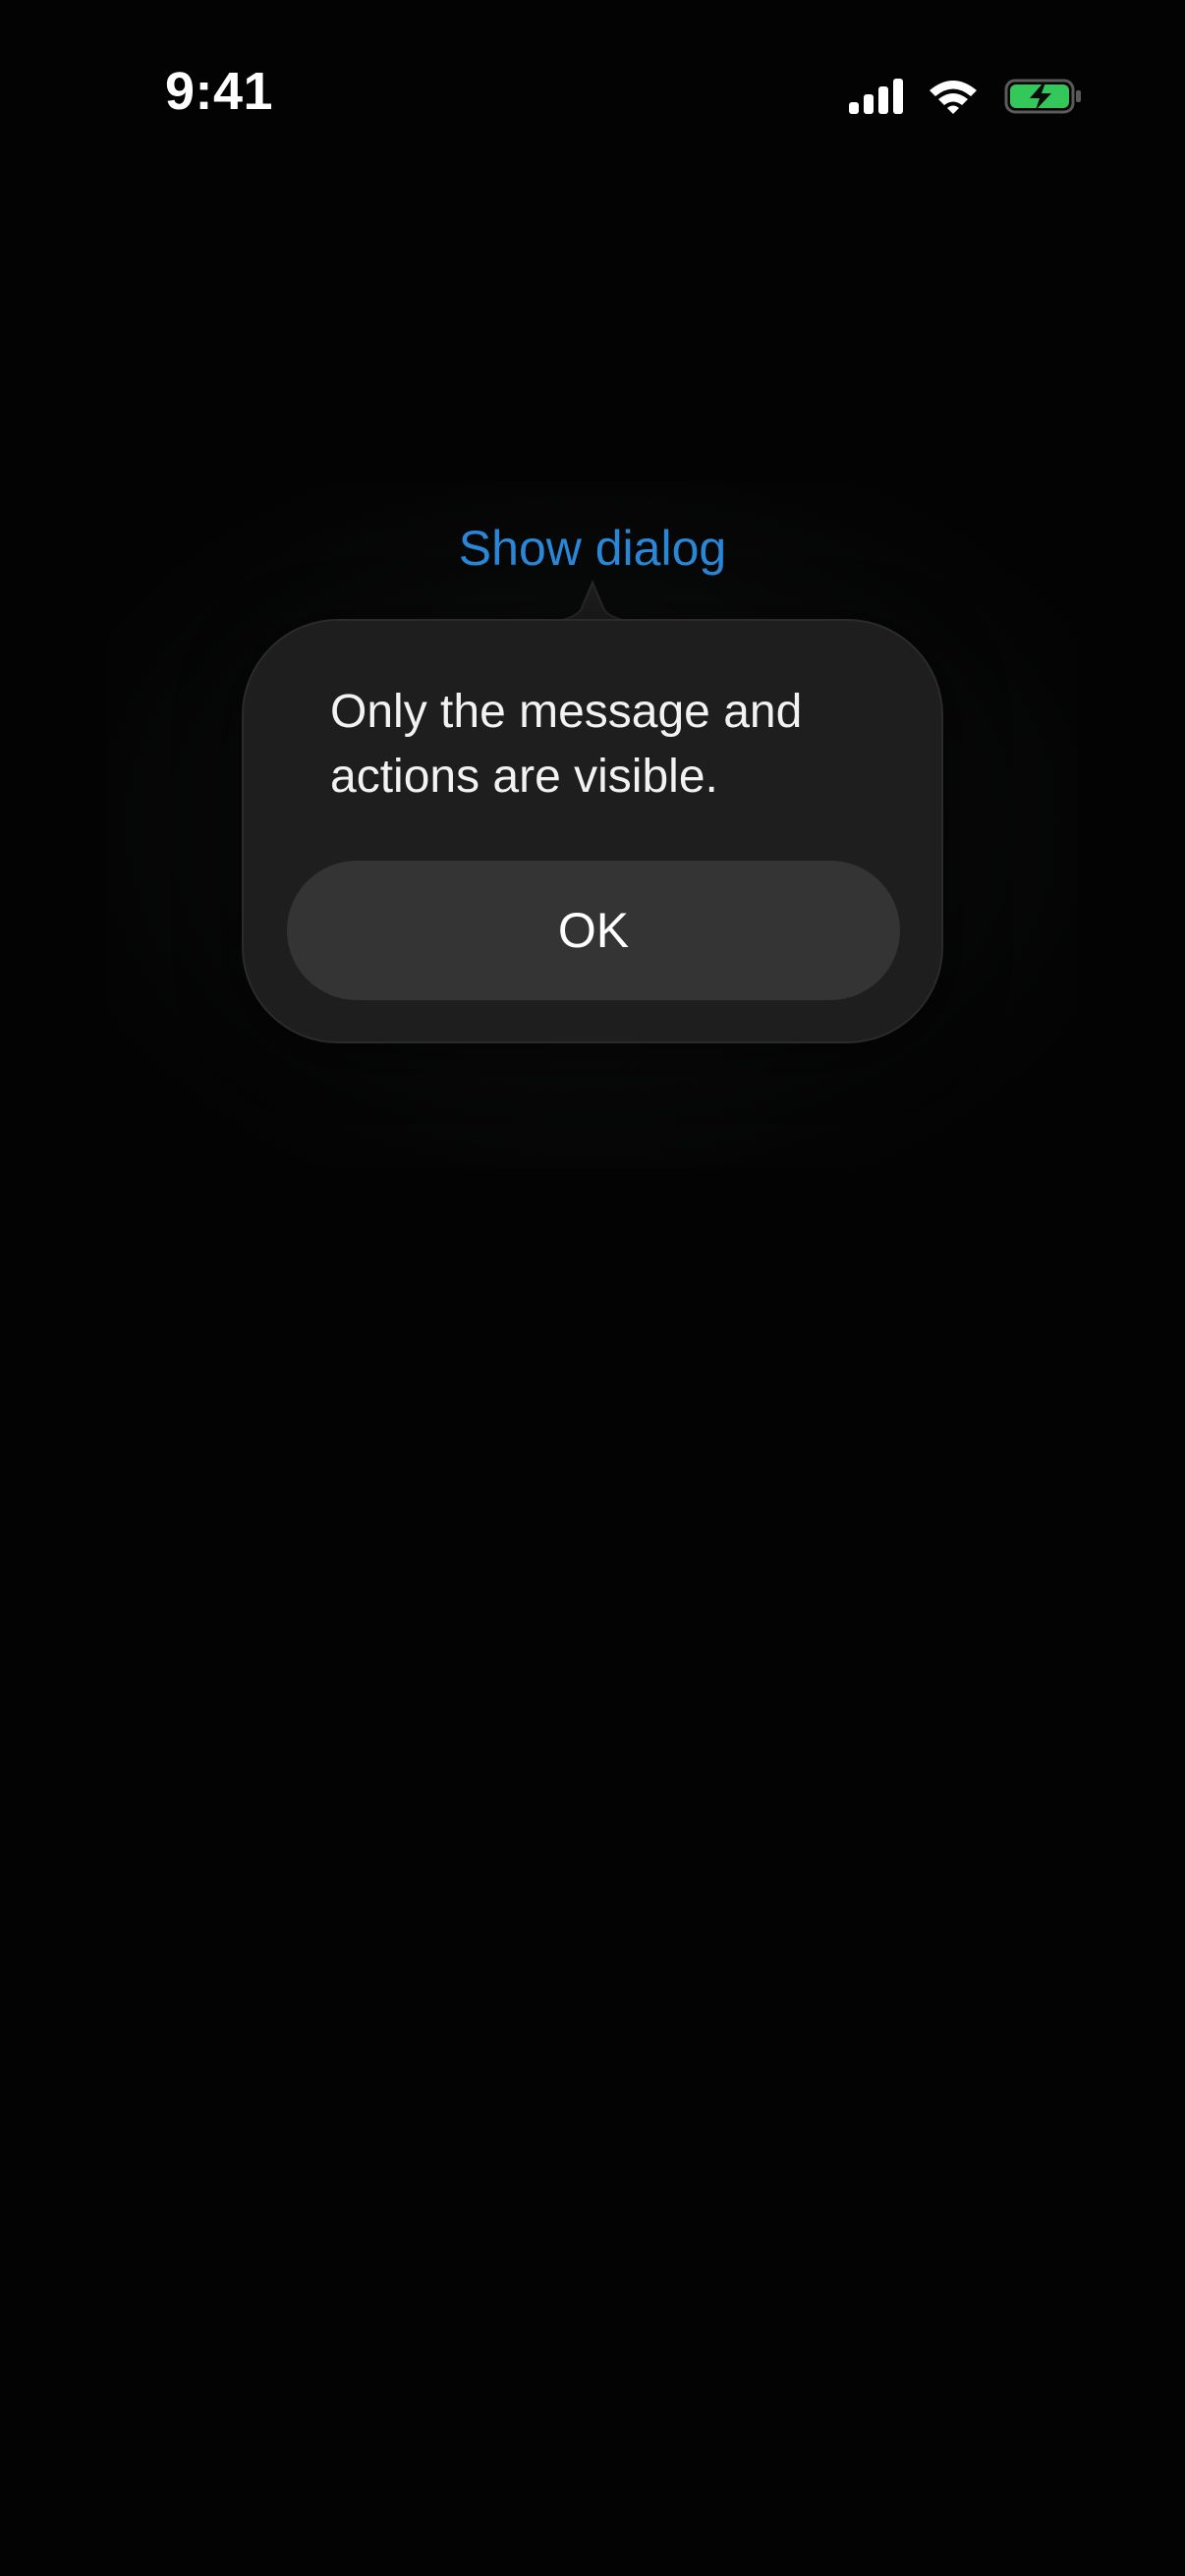  What do you see at coordinates (592, 548) in the screenshot?
I see `show-dialog-button: Show dialog` at bounding box center [592, 548].